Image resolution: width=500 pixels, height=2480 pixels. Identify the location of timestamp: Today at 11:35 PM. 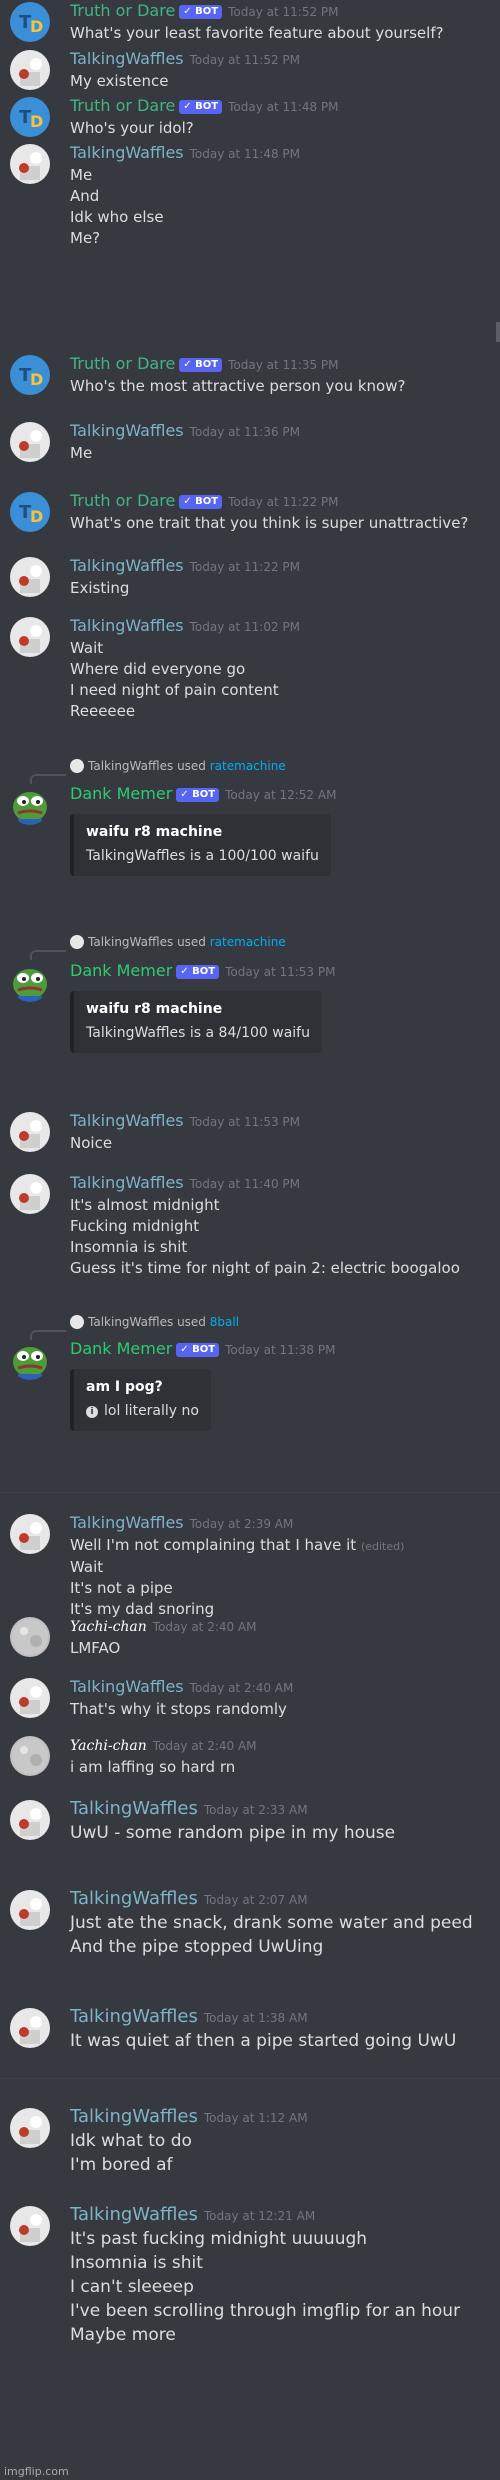
(283, 365).